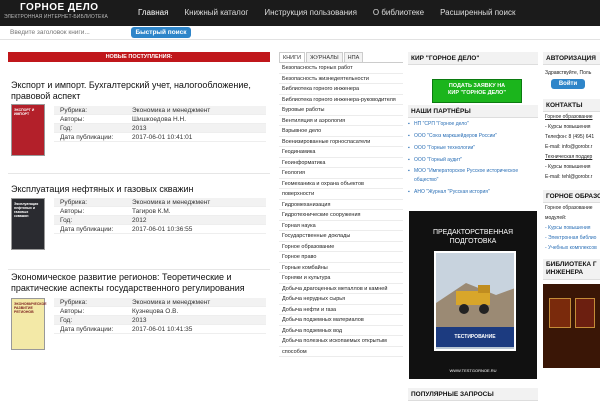  Describe the element at coordinates (155, 311) in the screenshot. I see `meta-authors: Кузнецова О.В.` at that location.